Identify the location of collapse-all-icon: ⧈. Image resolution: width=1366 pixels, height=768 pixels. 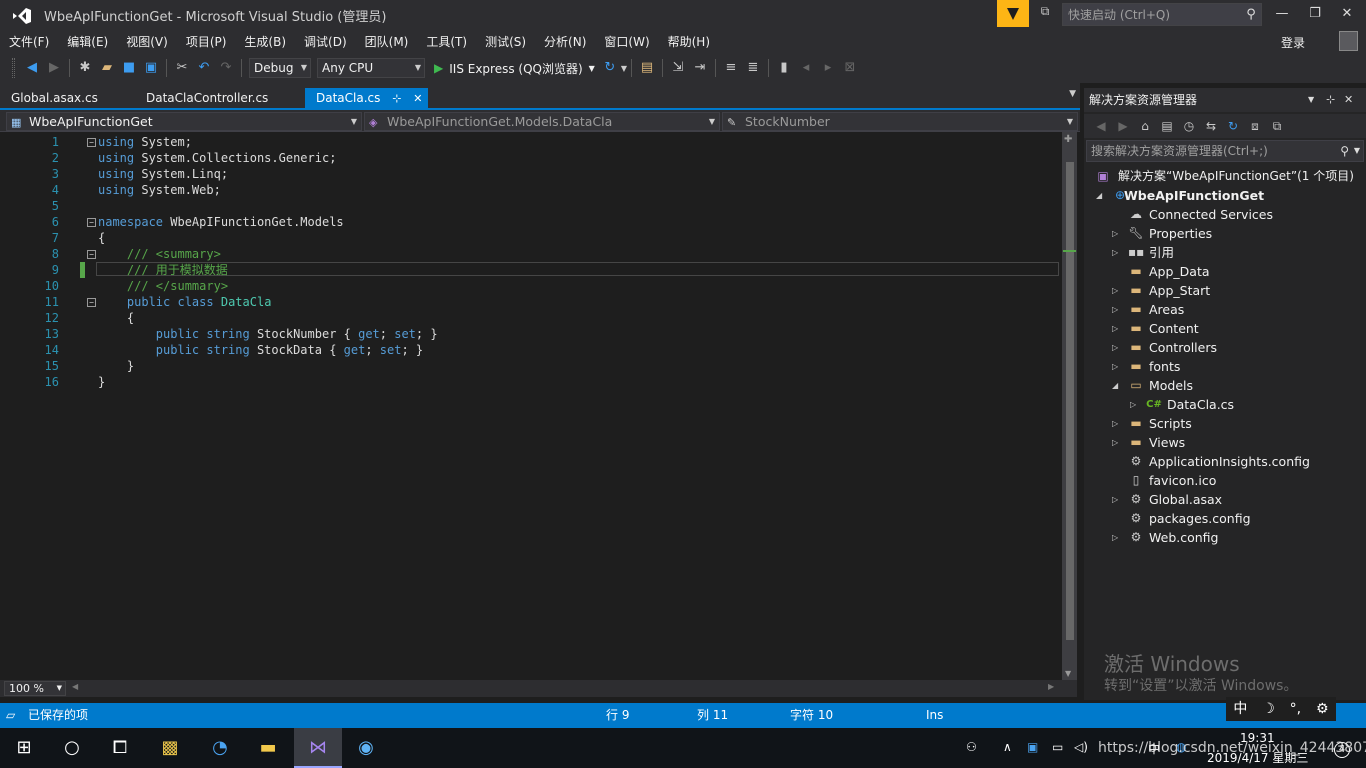
(1255, 126).